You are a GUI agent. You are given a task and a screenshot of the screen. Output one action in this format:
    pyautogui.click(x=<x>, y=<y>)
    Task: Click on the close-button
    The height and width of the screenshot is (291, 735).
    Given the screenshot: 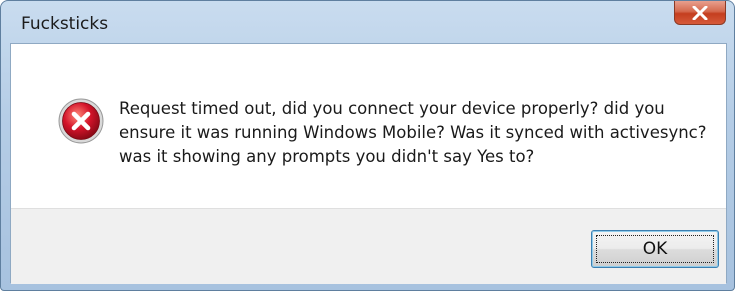 What is the action you would take?
    pyautogui.click(x=700, y=13)
    